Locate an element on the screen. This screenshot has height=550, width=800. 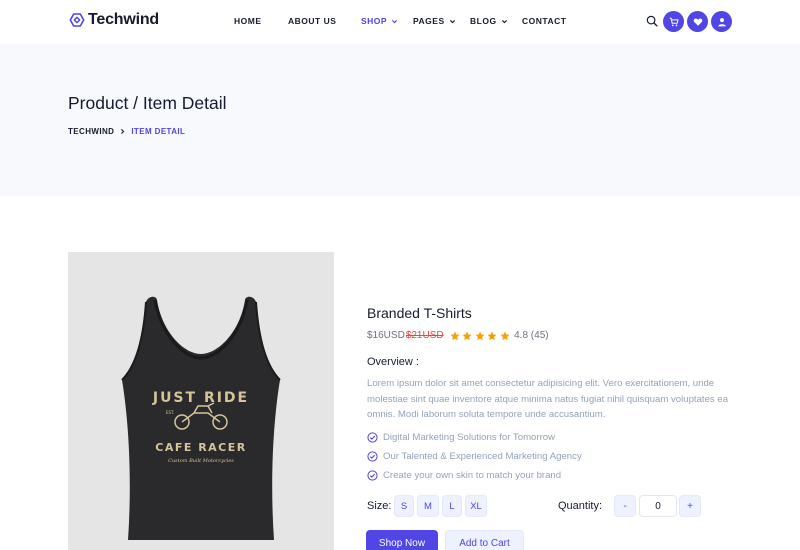
overview-label: Overview : is located at coordinates (393, 362).